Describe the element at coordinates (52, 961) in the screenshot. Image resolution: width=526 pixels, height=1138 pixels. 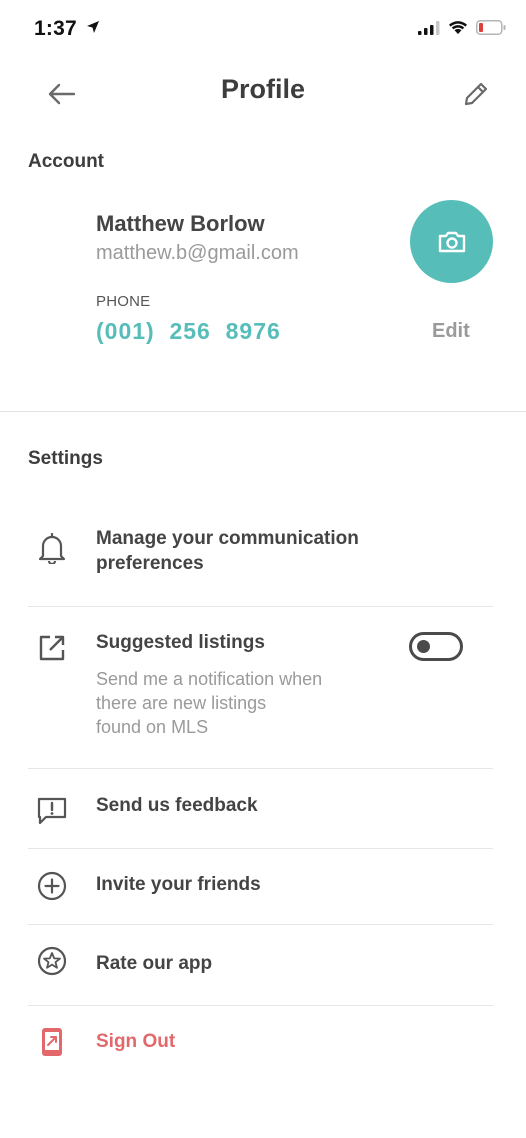
I see `star-circle-icon` at that location.